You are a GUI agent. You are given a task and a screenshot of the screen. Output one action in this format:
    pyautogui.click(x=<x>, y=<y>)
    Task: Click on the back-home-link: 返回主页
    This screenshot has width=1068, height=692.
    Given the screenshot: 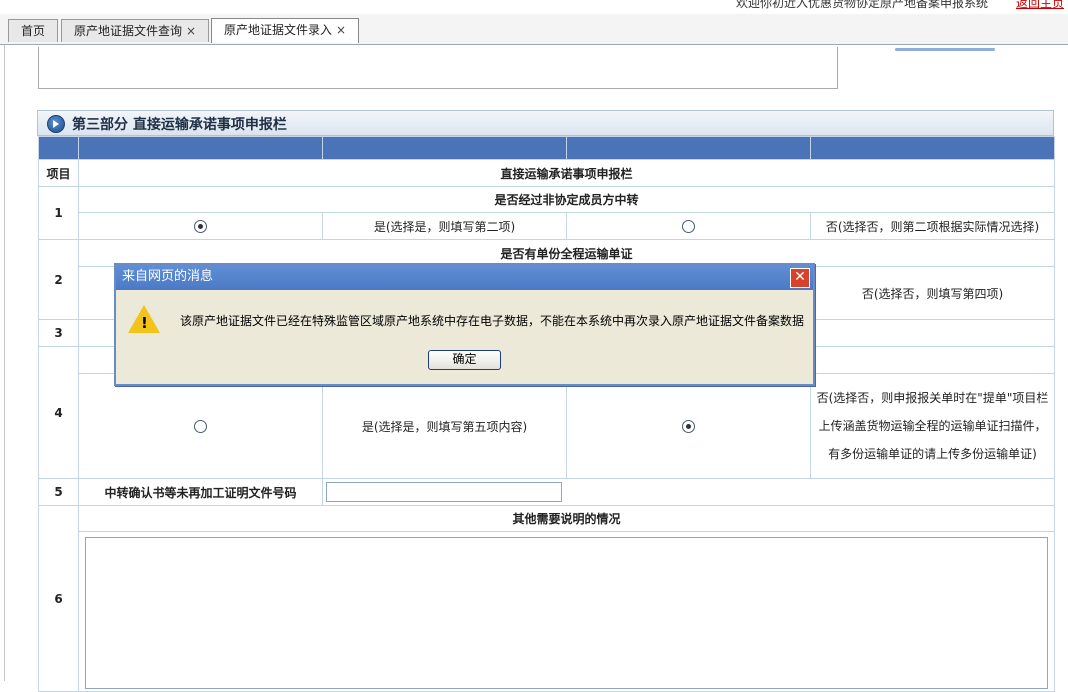 What is the action you would take?
    pyautogui.click(x=1040, y=5)
    